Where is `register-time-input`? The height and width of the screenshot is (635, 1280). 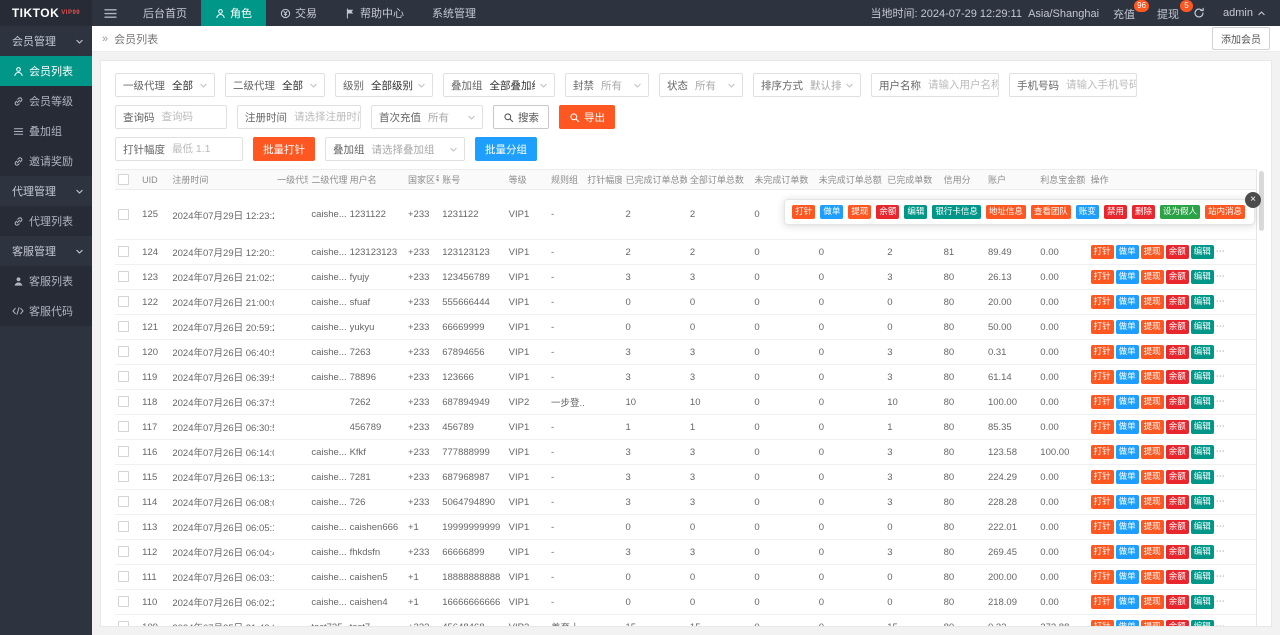
register-time-input is located at coordinates (327, 117).